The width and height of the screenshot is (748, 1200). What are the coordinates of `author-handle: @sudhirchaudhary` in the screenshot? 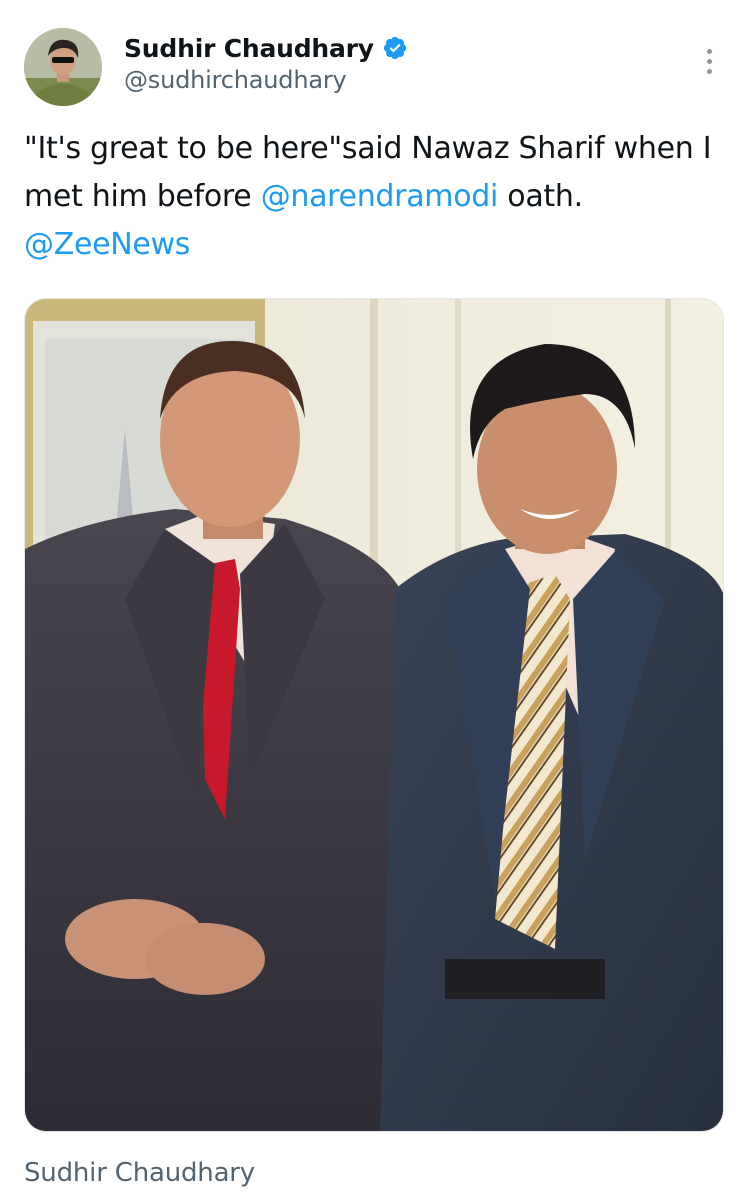 It's located at (266, 80).